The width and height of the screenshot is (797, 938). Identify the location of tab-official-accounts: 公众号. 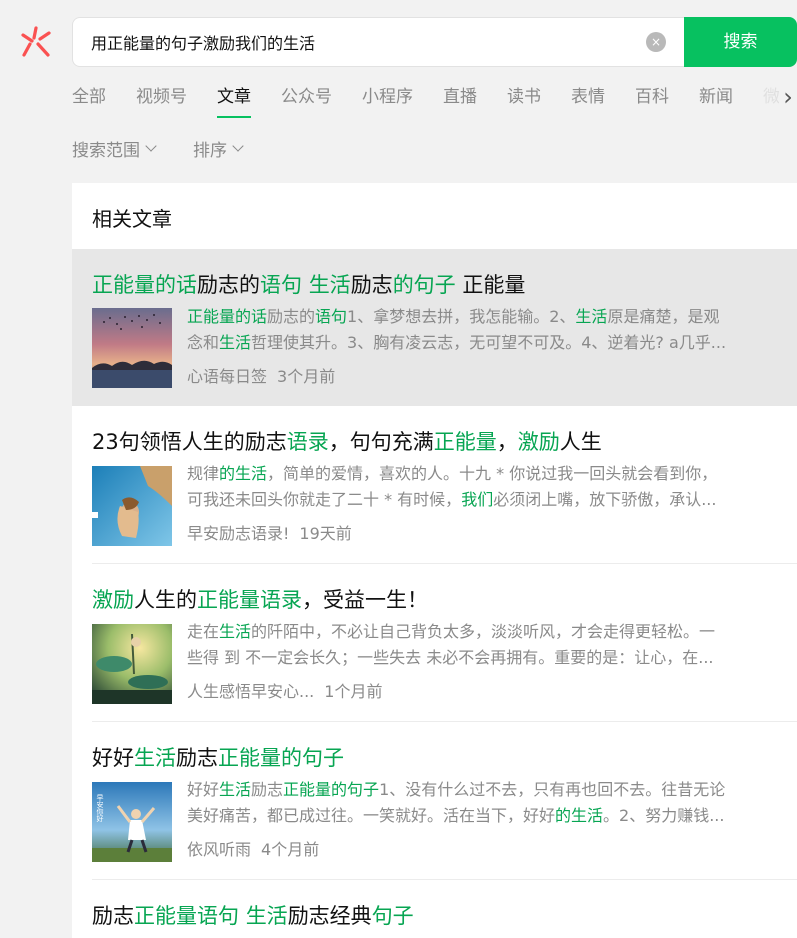
(306, 101).